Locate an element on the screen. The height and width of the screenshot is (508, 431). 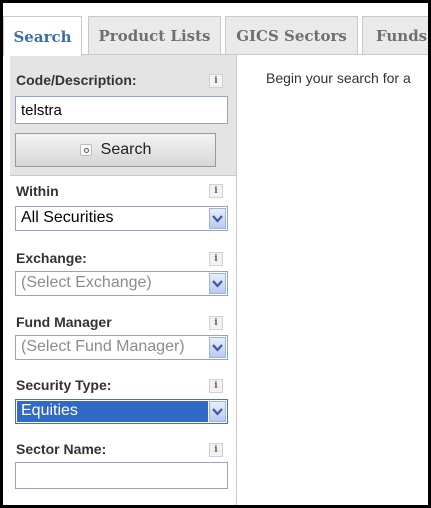
fund-manager-selected-value: (Select Fund Manager) is located at coordinates (103, 346).